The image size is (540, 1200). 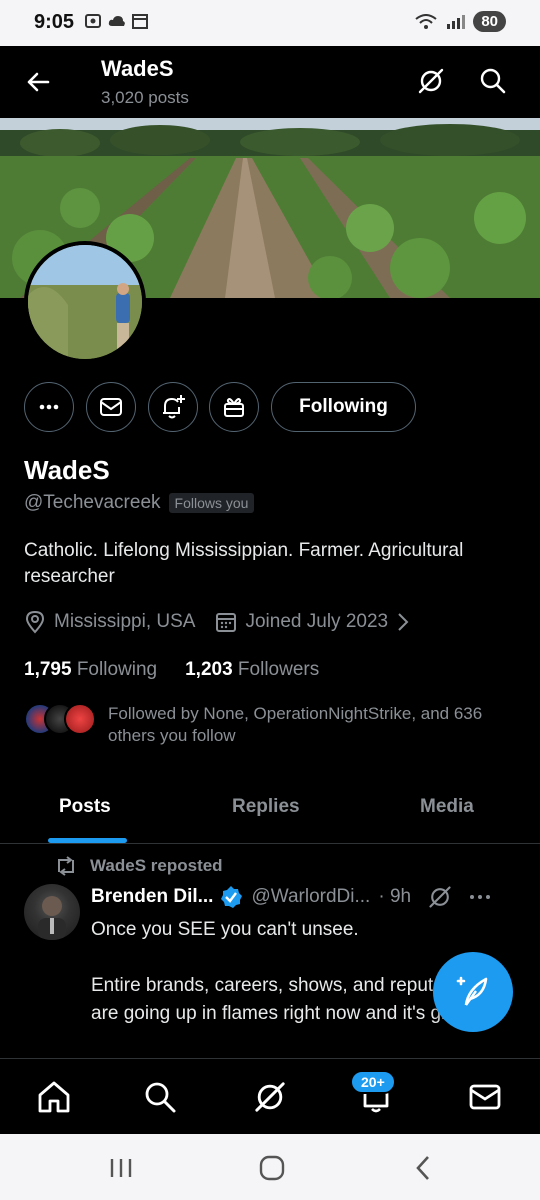 What do you see at coordinates (426, 21) in the screenshot?
I see `wifi-icon` at bounding box center [426, 21].